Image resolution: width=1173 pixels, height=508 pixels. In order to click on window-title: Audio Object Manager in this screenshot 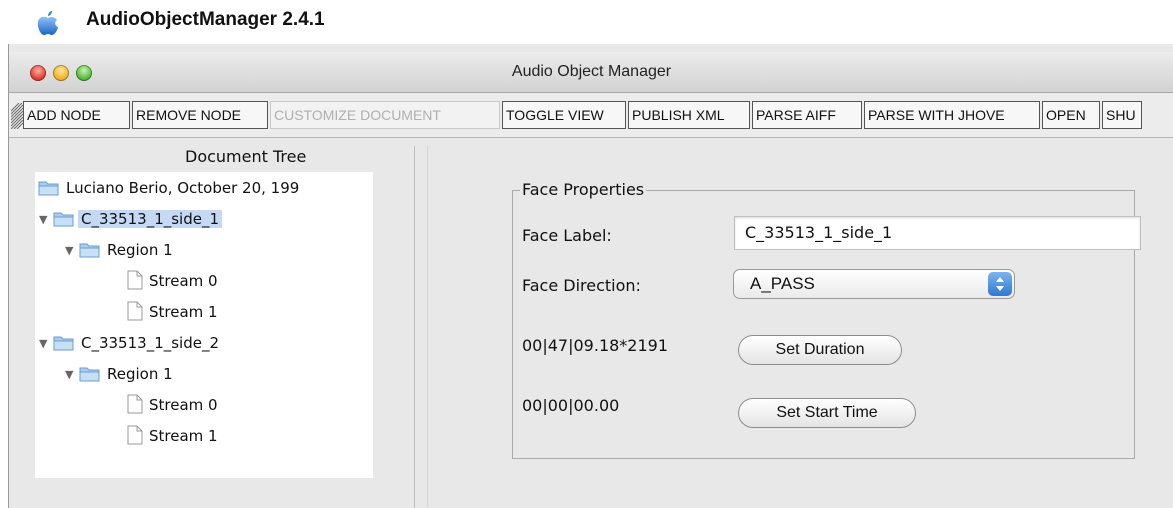, I will do `click(591, 71)`.